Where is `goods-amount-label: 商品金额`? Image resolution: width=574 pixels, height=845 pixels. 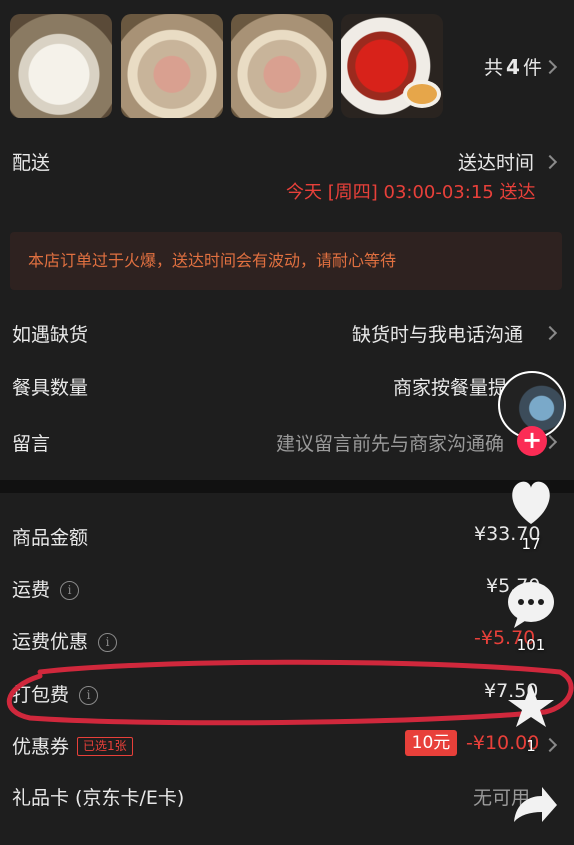
goods-amount-label: 商品金额 is located at coordinates (50, 538).